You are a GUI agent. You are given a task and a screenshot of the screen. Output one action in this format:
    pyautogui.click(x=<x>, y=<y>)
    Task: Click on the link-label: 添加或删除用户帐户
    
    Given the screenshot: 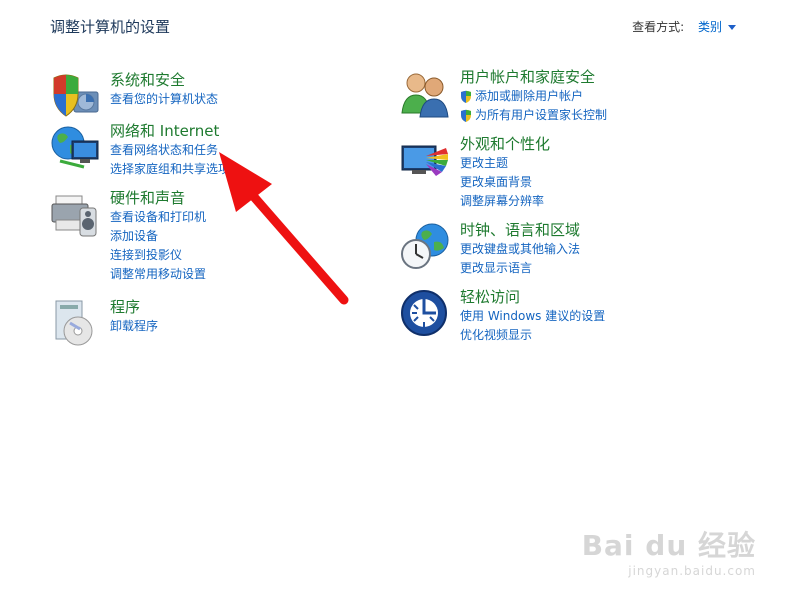 What is the action you would take?
    pyautogui.click(x=529, y=96)
    